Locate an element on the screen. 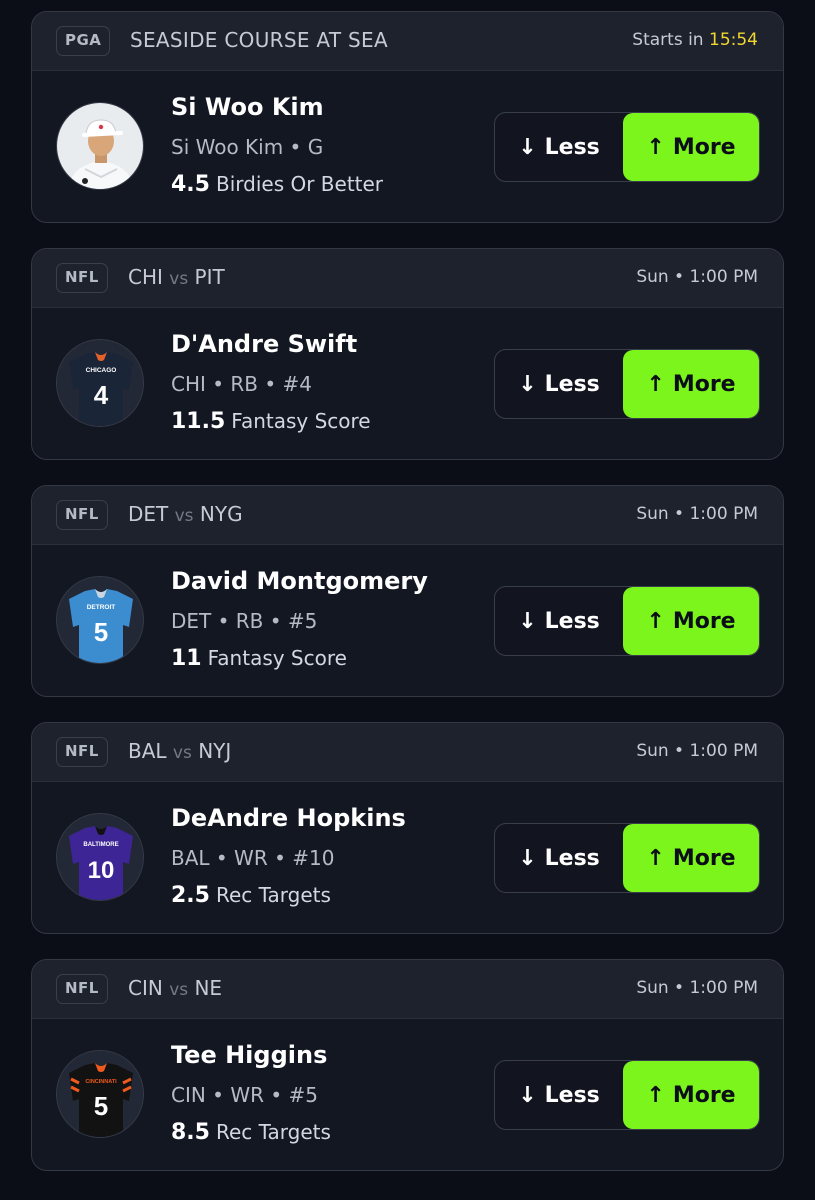 This screenshot has height=1200, width=815. stat-type: Birdies Or Better is located at coordinates (299, 184).